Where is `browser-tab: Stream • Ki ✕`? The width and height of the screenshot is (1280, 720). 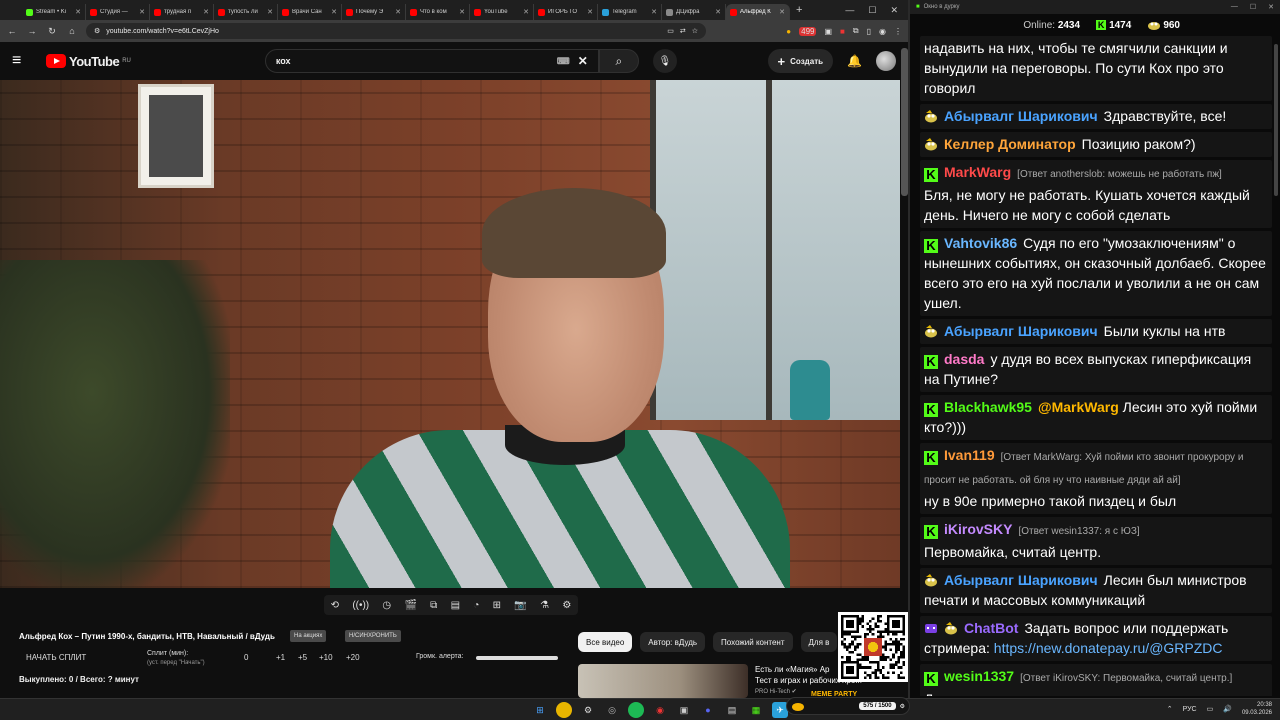 browser-tab: Stream • Ki ✕ is located at coordinates (54, 12).